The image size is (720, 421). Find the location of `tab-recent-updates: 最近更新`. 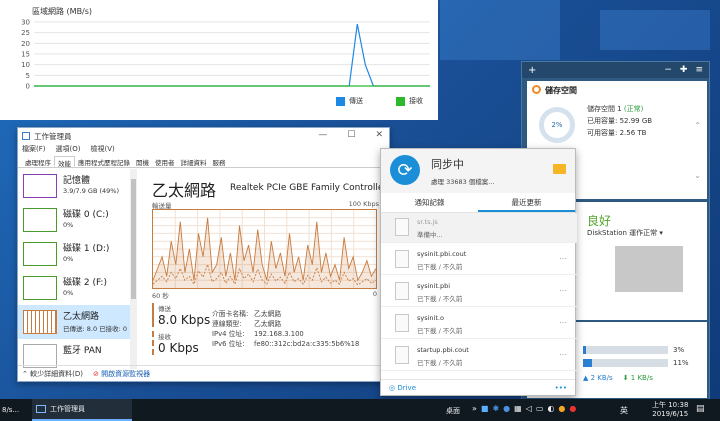

tab-recent-updates: 最近更新 is located at coordinates (526, 202).